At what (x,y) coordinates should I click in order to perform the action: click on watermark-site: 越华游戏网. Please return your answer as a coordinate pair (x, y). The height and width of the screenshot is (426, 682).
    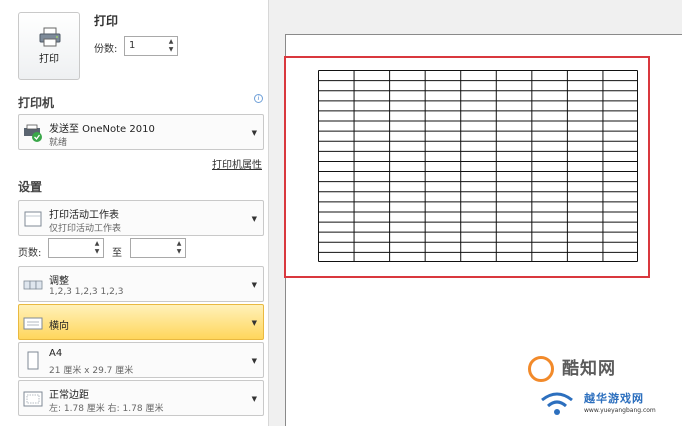
    Looking at the image, I should click on (614, 398).